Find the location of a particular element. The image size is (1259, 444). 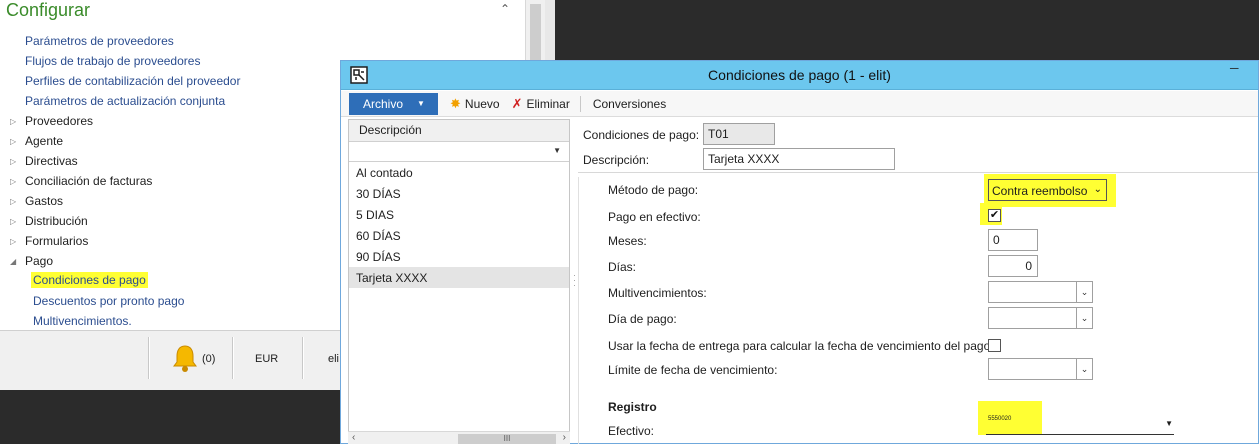

nav-group-distribucion: ▷ Distribución is located at coordinates (49, 221).